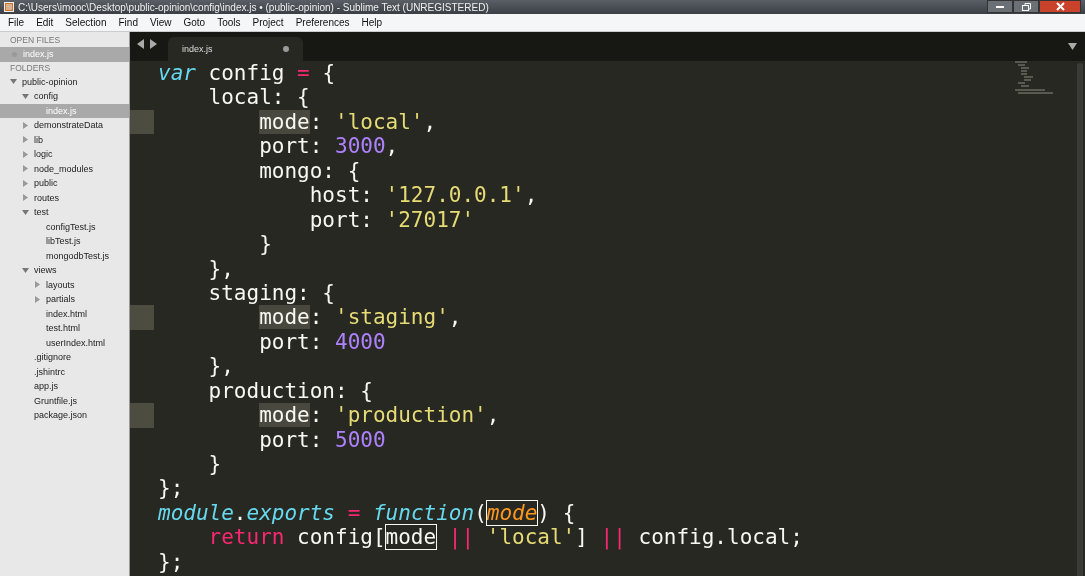  I want to click on menu-item: Project, so click(268, 22).